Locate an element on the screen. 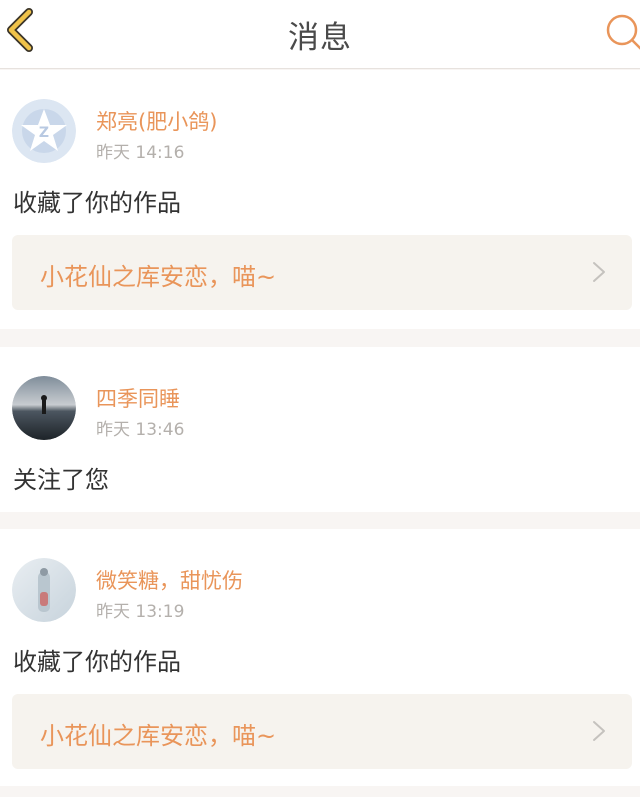 The height and width of the screenshot is (797, 640). timestamp: 昨天 14:16 is located at coordinates (140, 153).